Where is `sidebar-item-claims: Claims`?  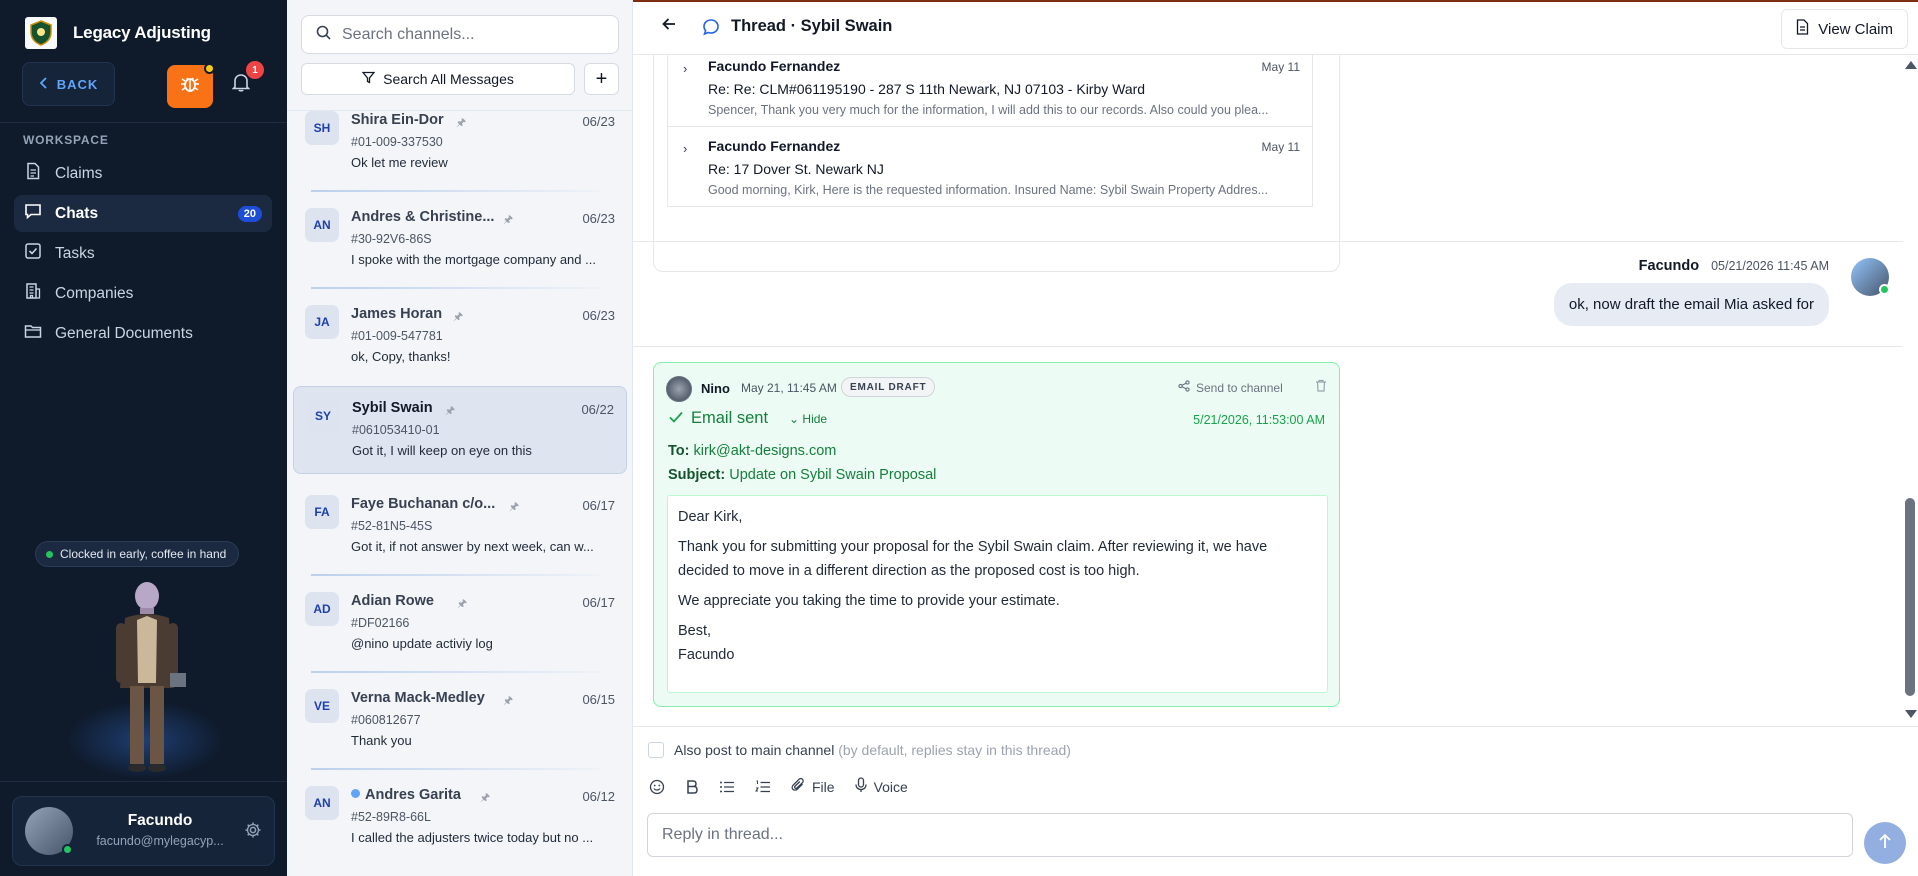 sidebar-item-claims: Claims is located at coordinates (143, 173).